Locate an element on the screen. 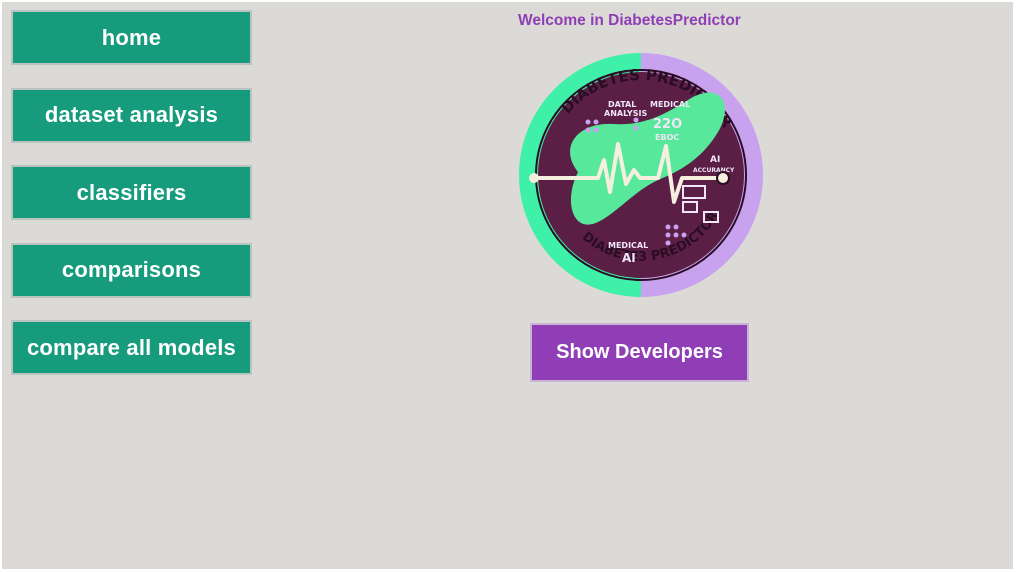  nav-compare-all-models-button: compare all models is located at coordinates (131, 347).